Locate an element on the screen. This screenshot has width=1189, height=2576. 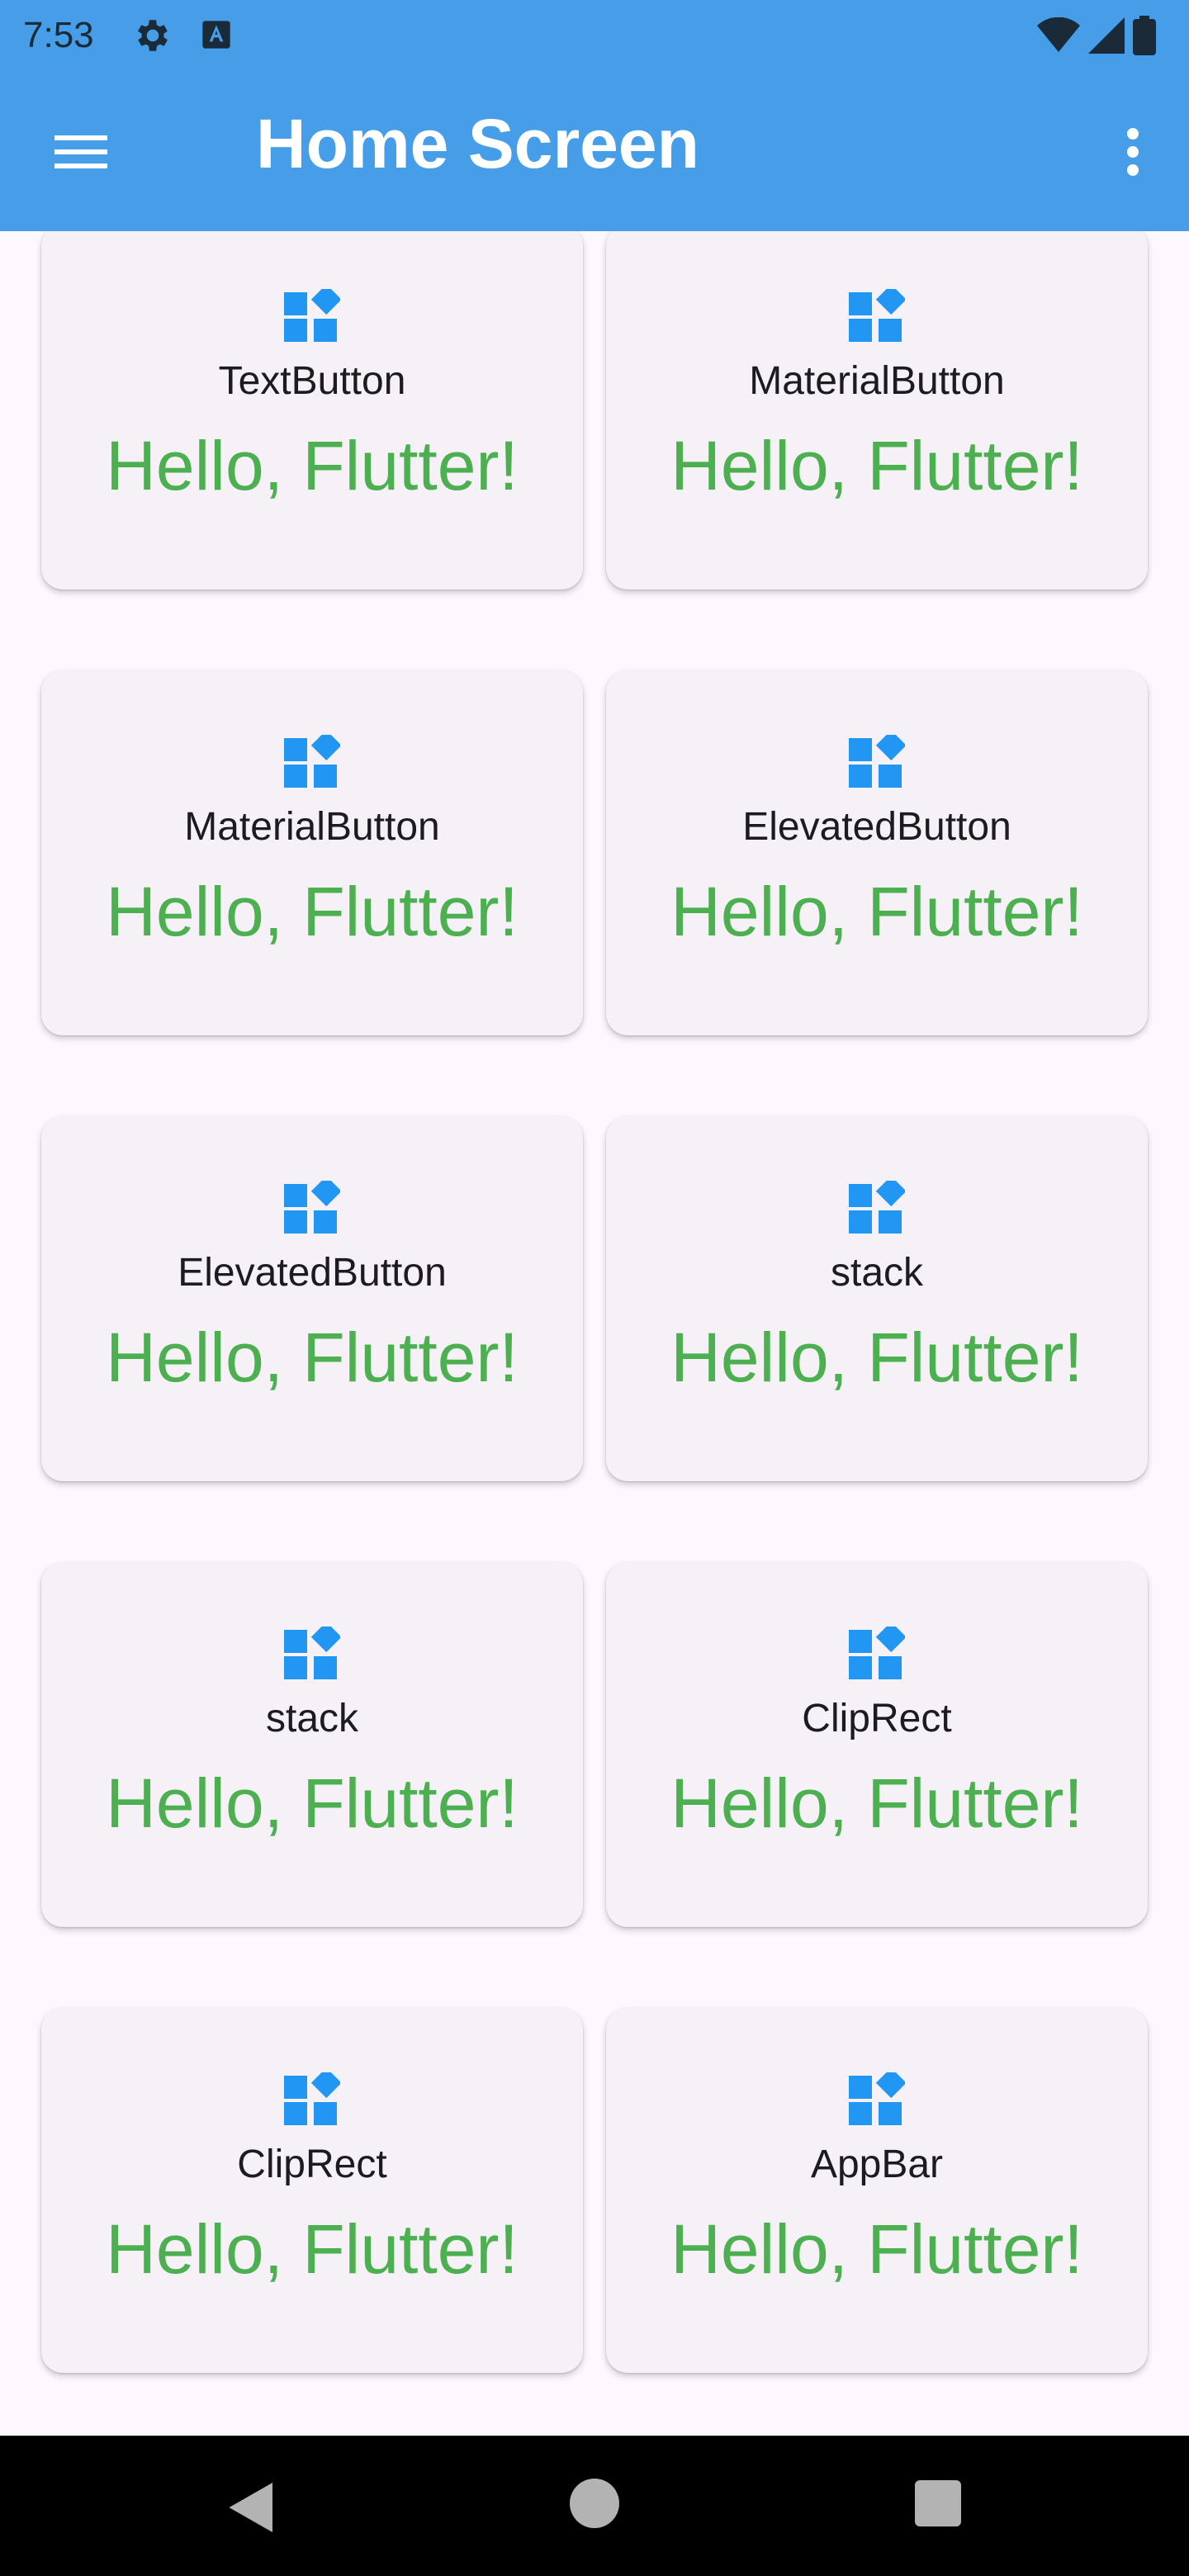
widget-card: AppBar Hello, Flutter! is located at coordinates (877, 2190).